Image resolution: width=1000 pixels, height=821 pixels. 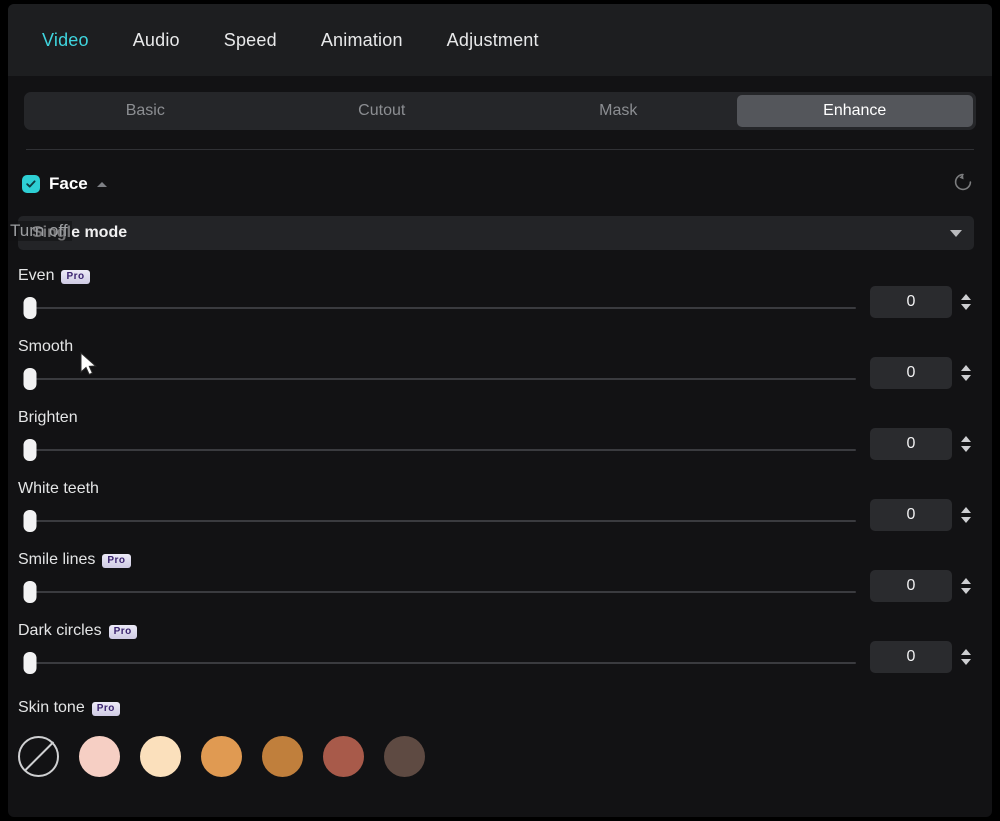 What do you see at coordinates (250, 40) in the screenshot?
I see `tab-speed: Speed` at bounding box center [250, 40].